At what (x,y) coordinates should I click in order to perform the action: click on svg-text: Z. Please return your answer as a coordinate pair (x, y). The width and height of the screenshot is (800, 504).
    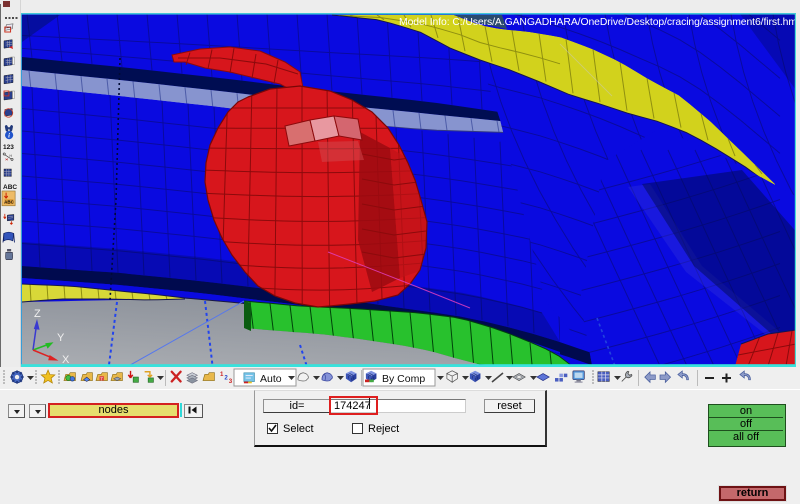
    Looking at the image, I should click on (37, 314).